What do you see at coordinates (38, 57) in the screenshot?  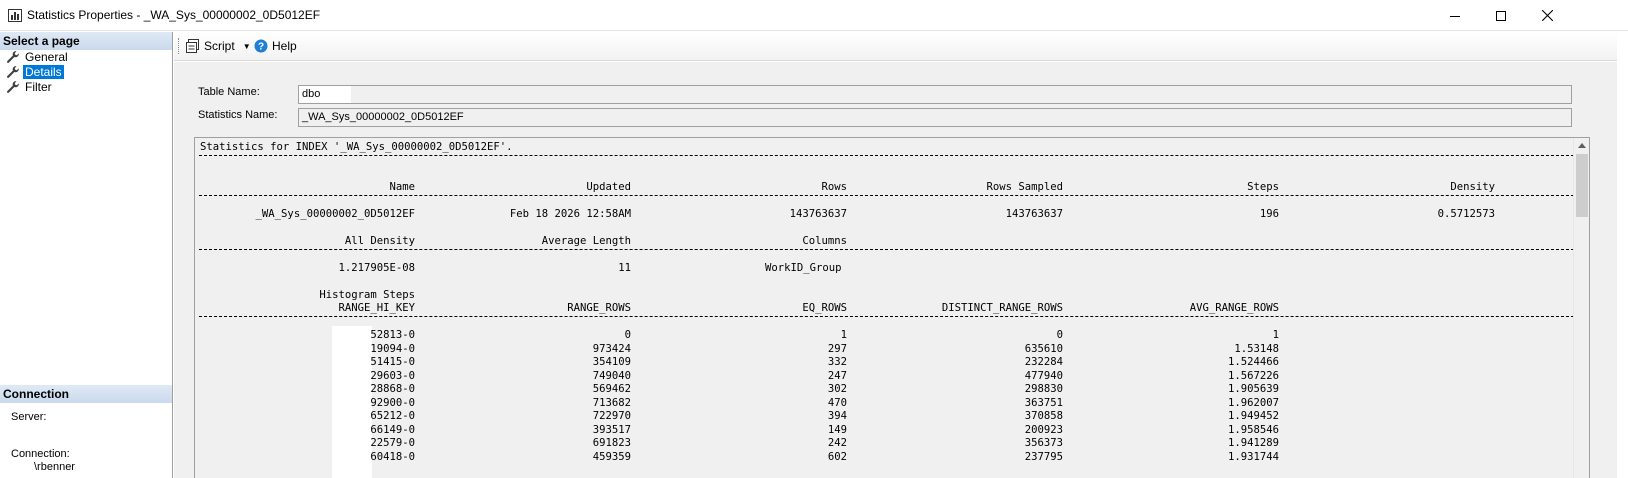 I see `page-item-general: General` at bounding box center [38, 57].